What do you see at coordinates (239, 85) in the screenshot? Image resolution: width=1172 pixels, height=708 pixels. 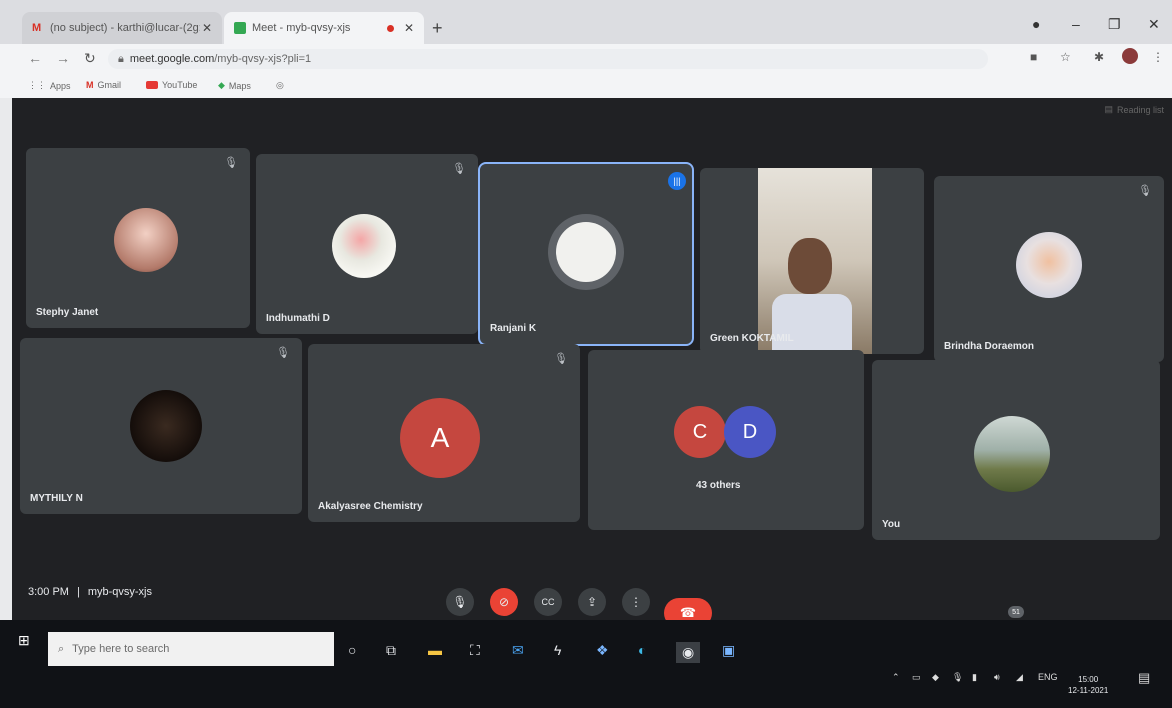 I see `bookmark-label: Maps` at bounding box center [239, 85].